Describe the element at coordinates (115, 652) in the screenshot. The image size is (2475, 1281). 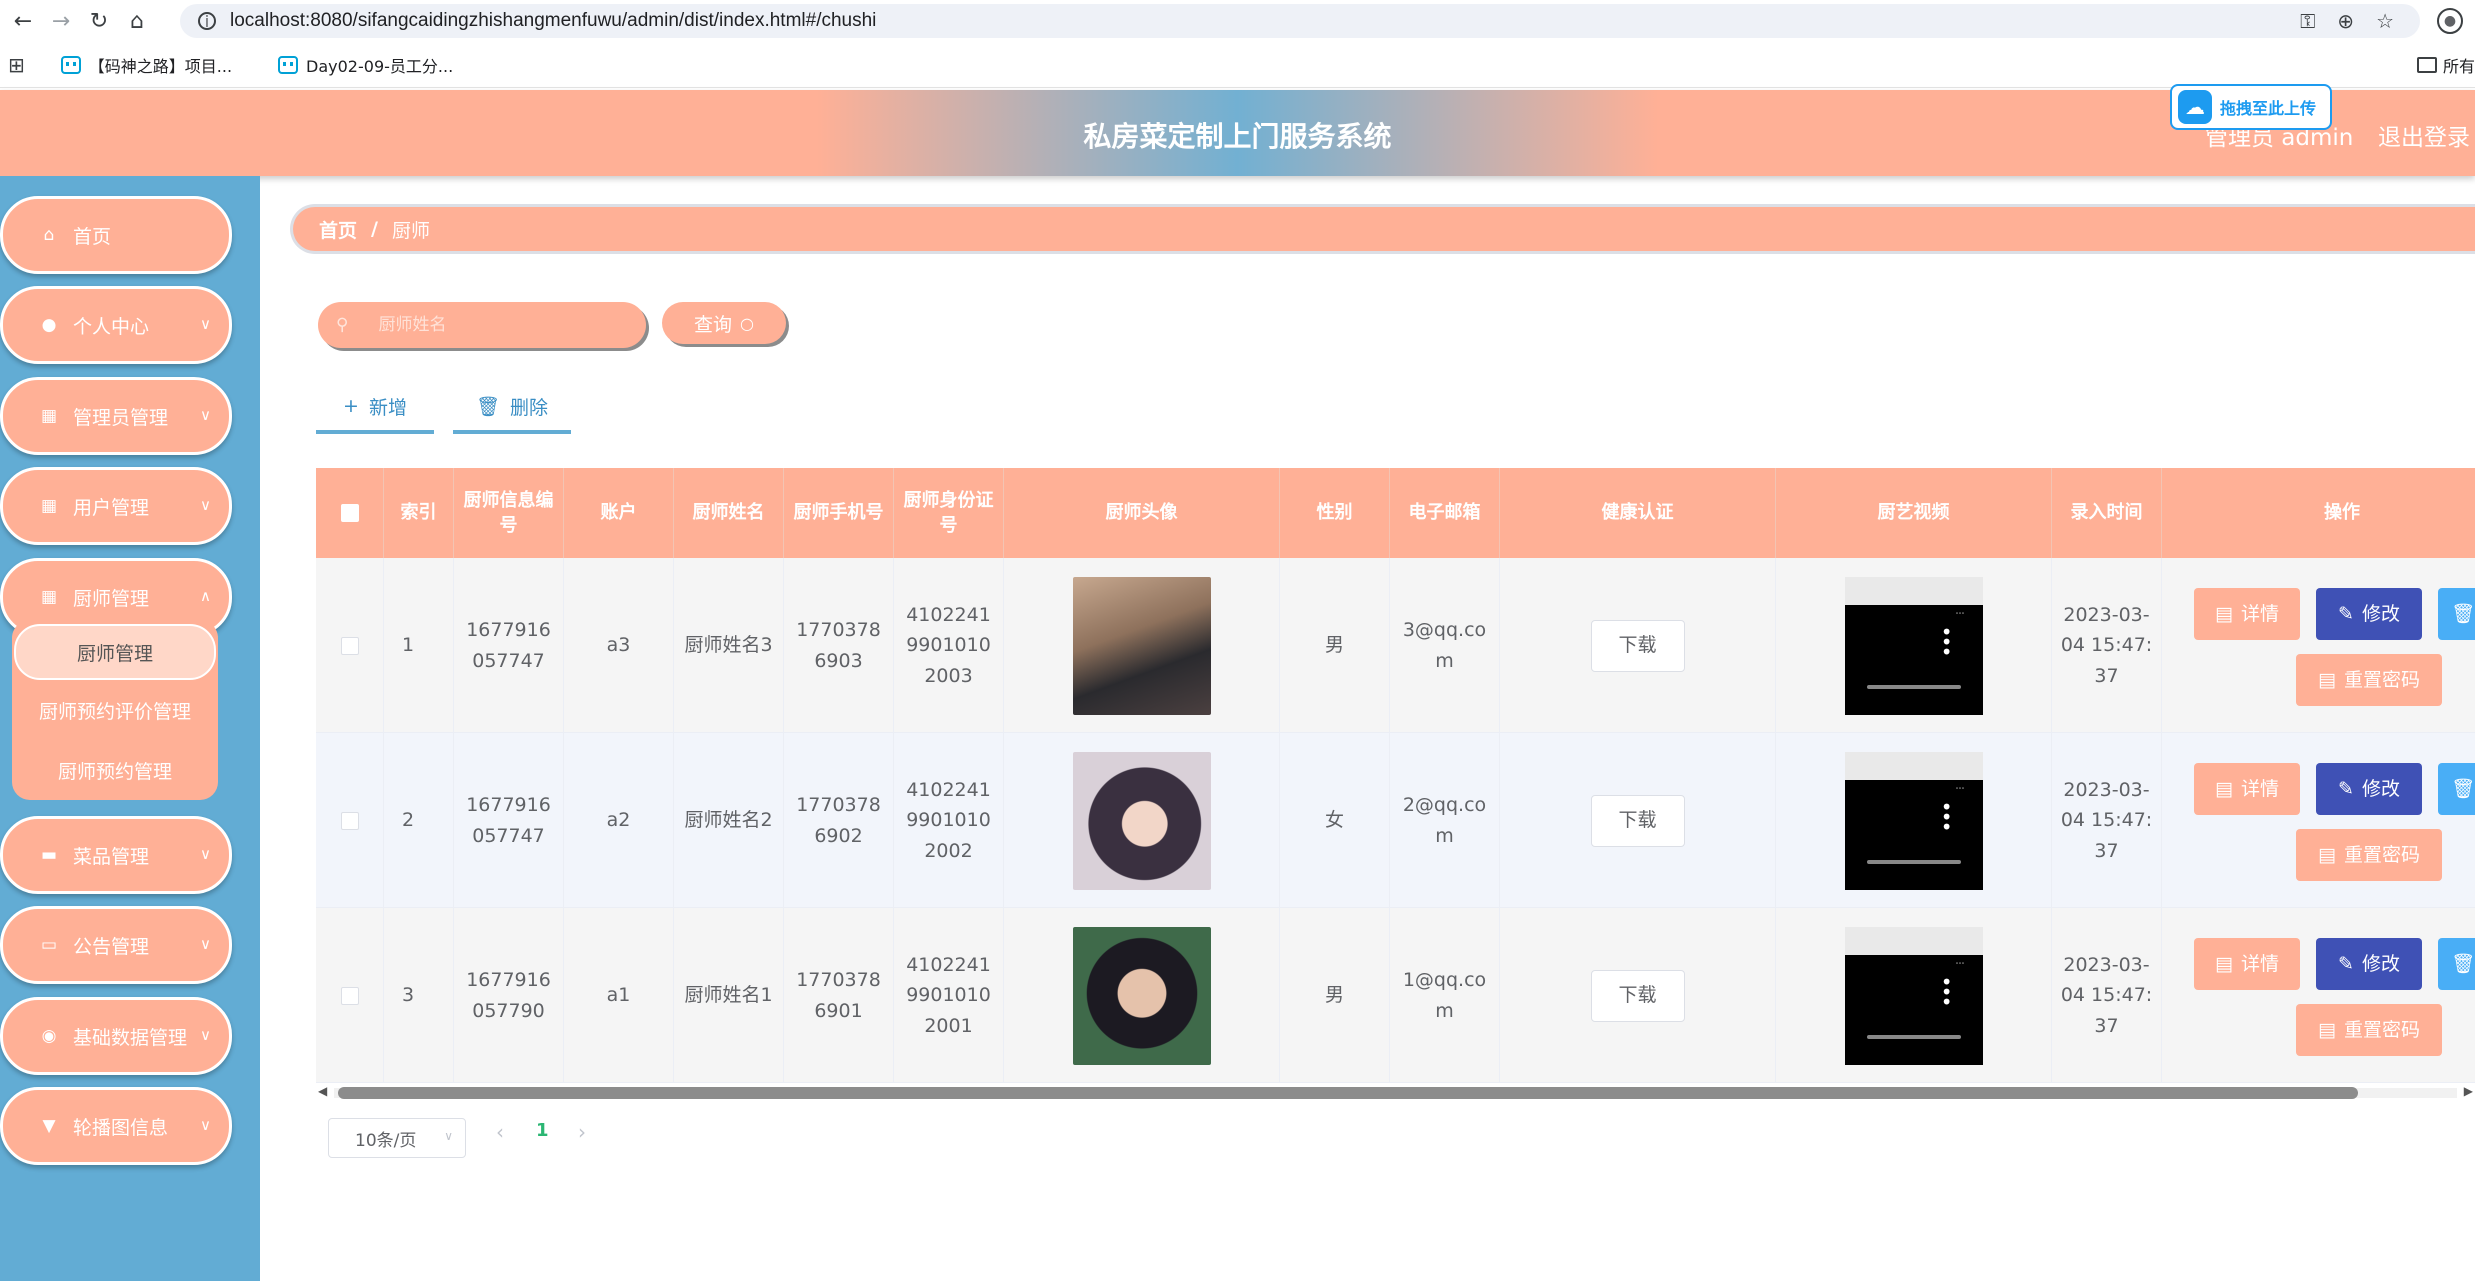
I see `submenu-item-chef-management: 厨师管理` at that location.